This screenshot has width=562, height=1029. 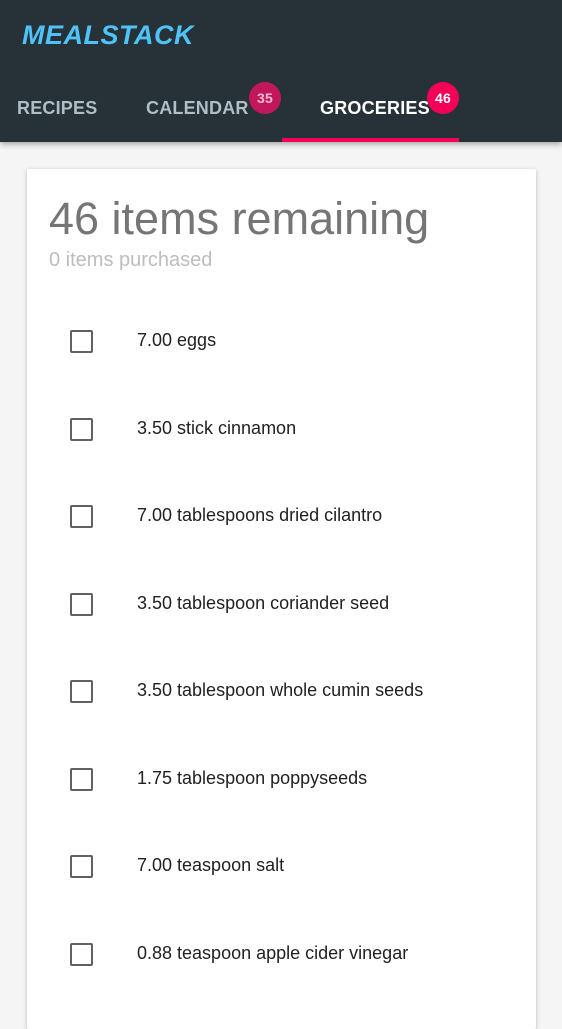 I want to click on active-tab-indicator, so click(x=370, y=140).